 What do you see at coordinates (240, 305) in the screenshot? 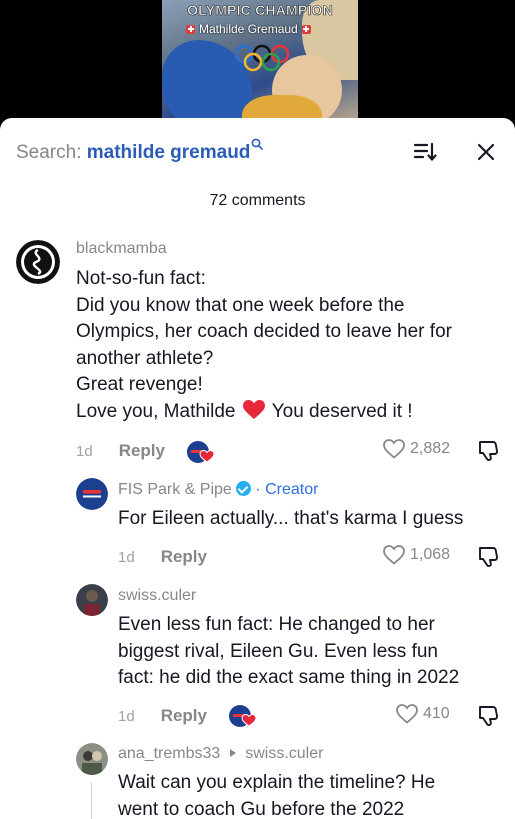
I see `comment-line: Did you know that one week before the` at bounding box center [240, 305].